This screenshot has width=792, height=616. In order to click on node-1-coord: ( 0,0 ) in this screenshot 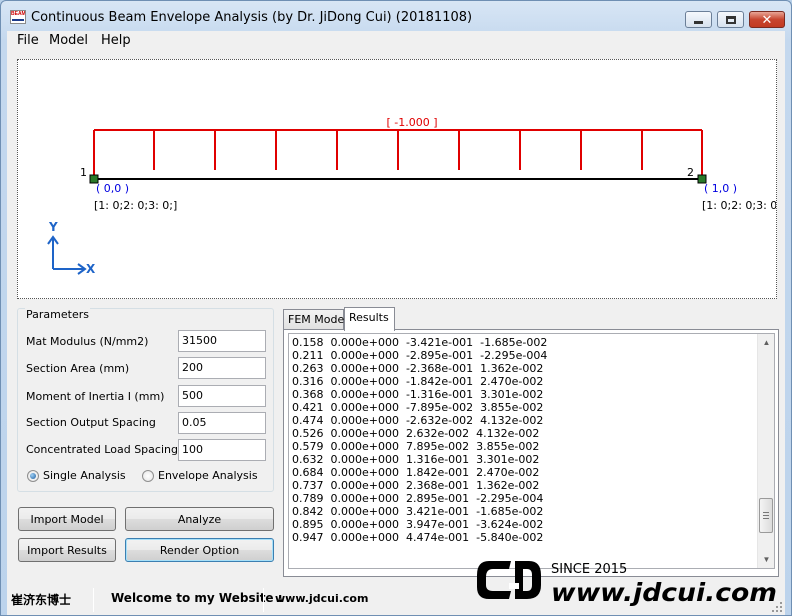, I will do `click(112, 188)`.